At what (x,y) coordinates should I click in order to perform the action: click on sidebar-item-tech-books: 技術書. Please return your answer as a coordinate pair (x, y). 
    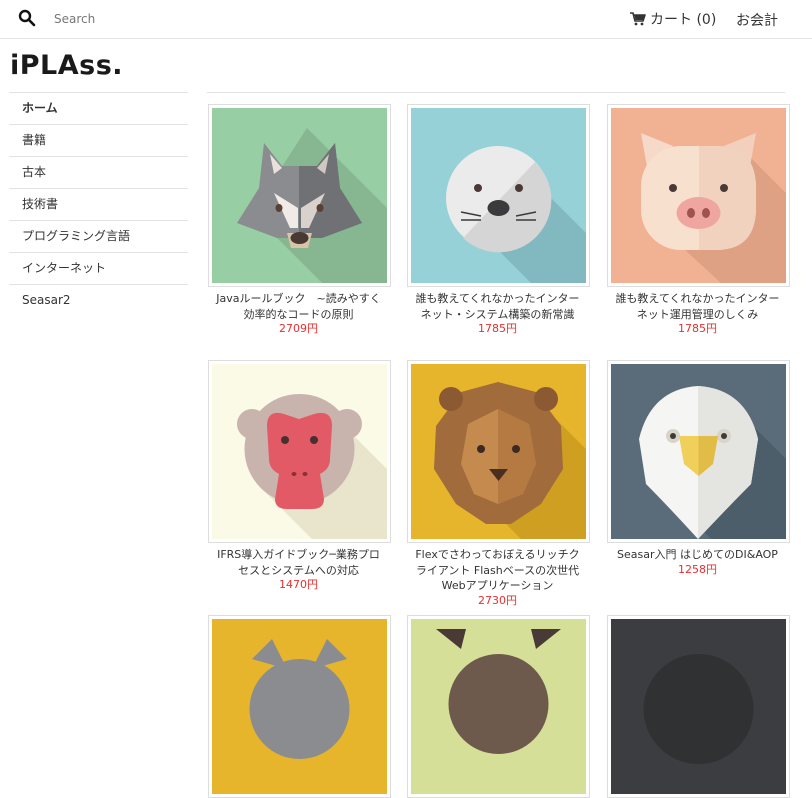
    Looking at the image, I should click on (98, 204).